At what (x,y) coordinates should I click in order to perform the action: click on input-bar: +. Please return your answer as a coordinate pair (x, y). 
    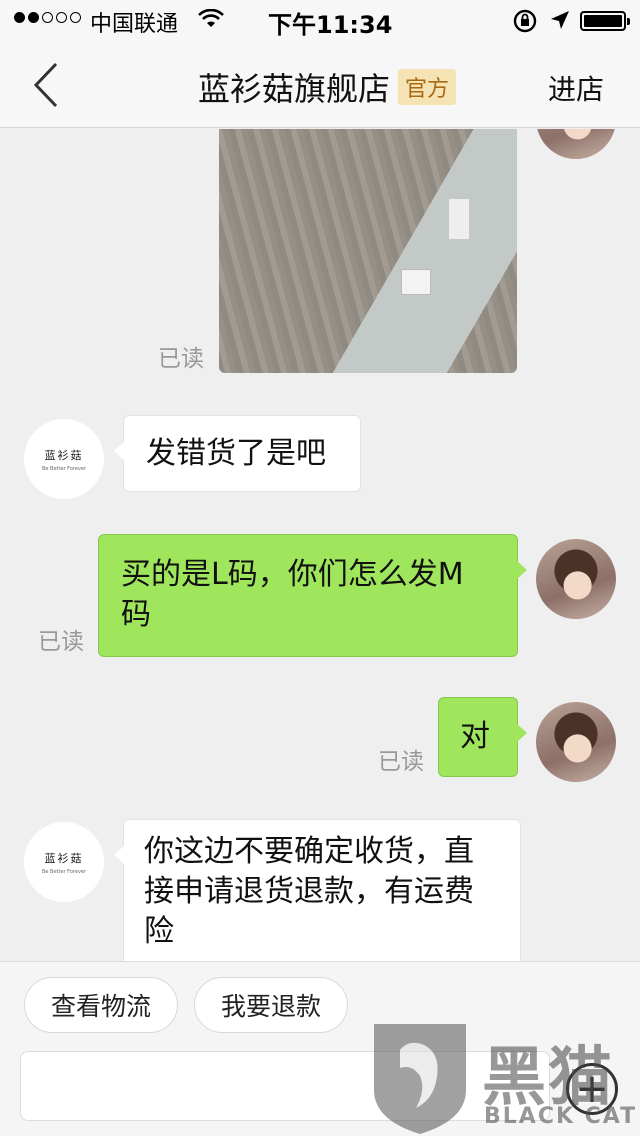
    Looking at the image, I should click on (320, 1091).